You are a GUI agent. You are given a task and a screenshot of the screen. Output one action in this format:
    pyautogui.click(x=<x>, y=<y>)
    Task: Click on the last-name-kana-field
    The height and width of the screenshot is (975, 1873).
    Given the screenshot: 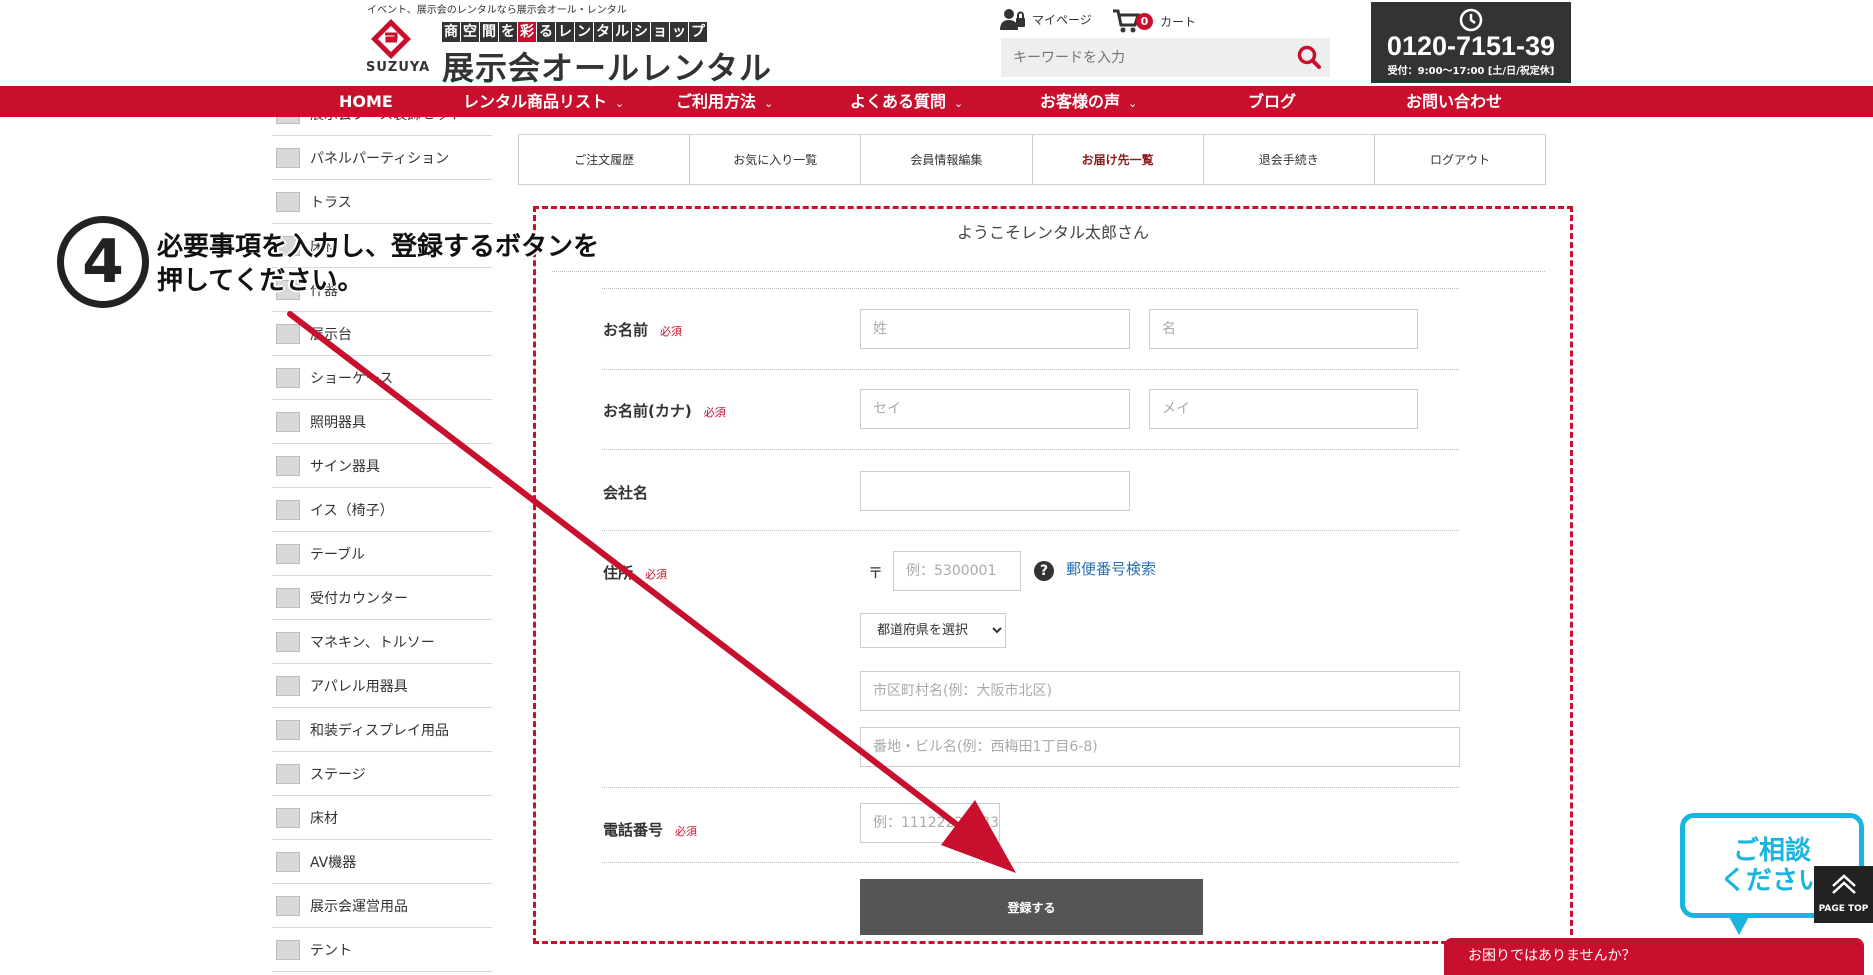 What is the action you would take?
    pyautogui.click(x=995, y=409)
    